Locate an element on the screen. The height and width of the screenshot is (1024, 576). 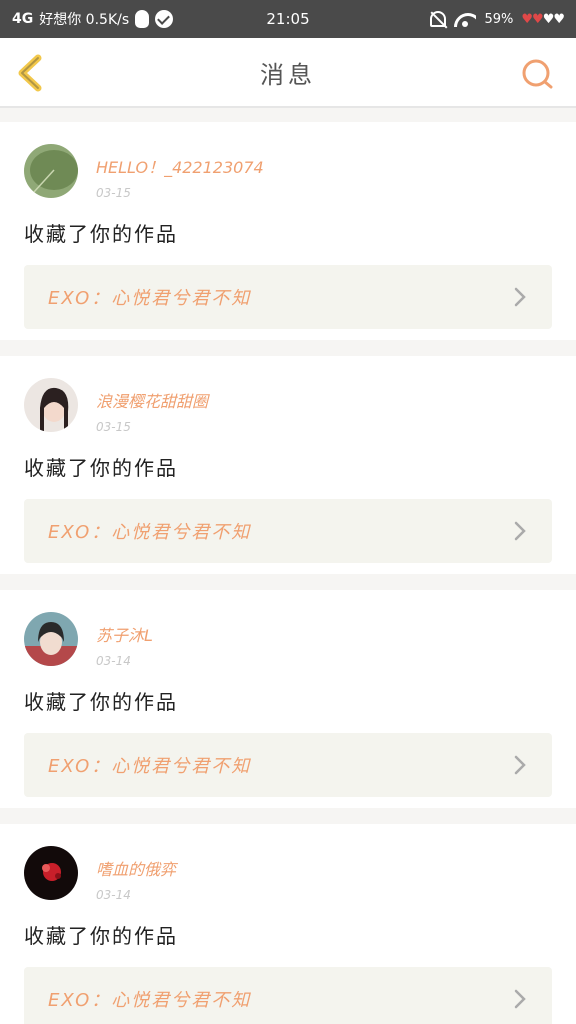
page-title: 消息 is located at coordinates (288, 74).